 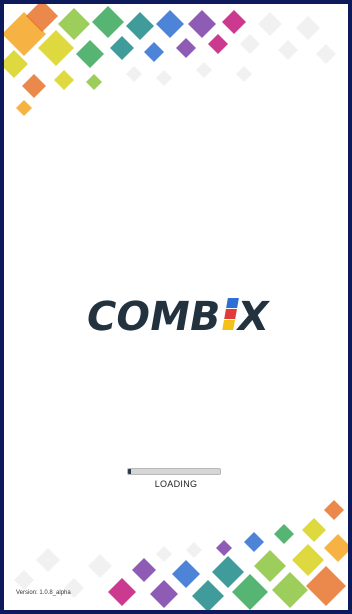 I want to click on loading-label: LOADING, so click(x=176, y=484).